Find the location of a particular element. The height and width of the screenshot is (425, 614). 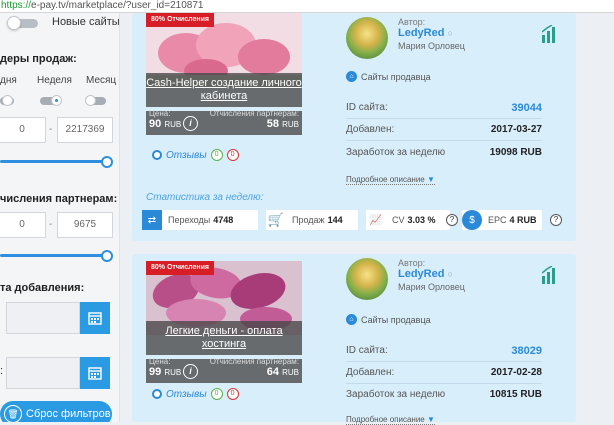

metric-sales: 🛒 Продаж 144 is located at coordinates (312, 220).